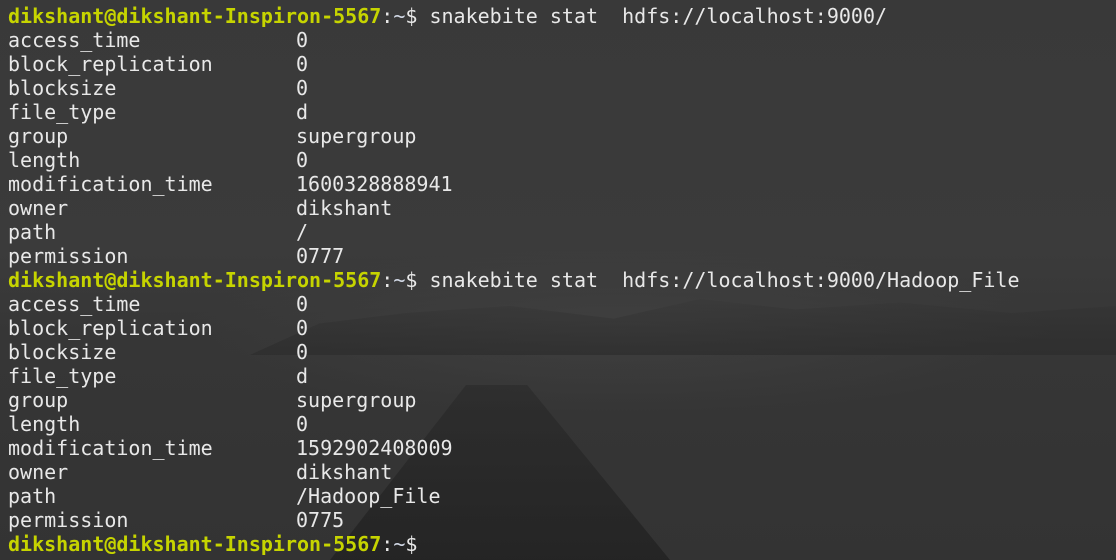 The height and width of the screenshot is (560, 1116). I want to click on stat-value: 0775, so click(320, 520).